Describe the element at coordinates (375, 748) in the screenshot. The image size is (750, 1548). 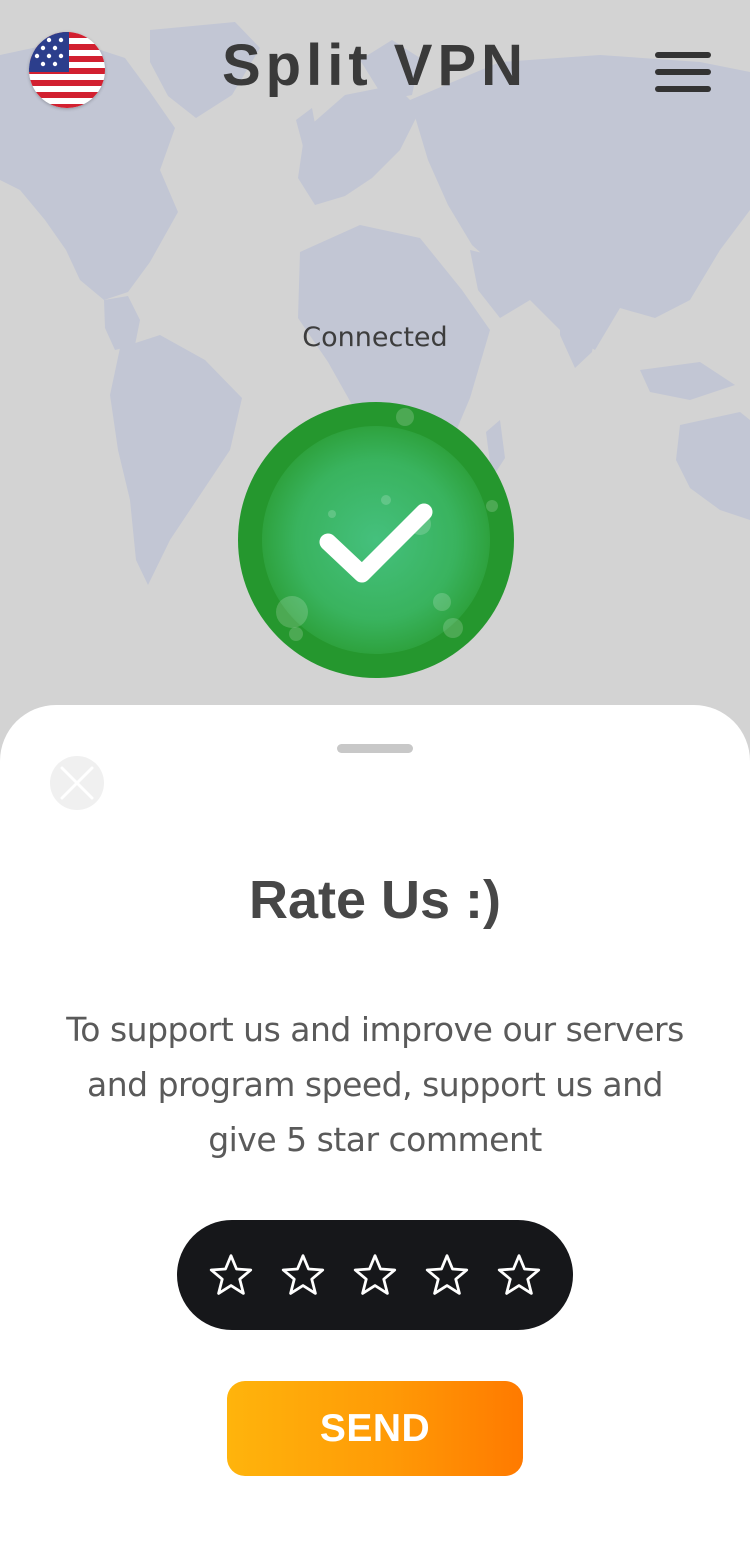
I see `sheet-drag-handle` at that location.